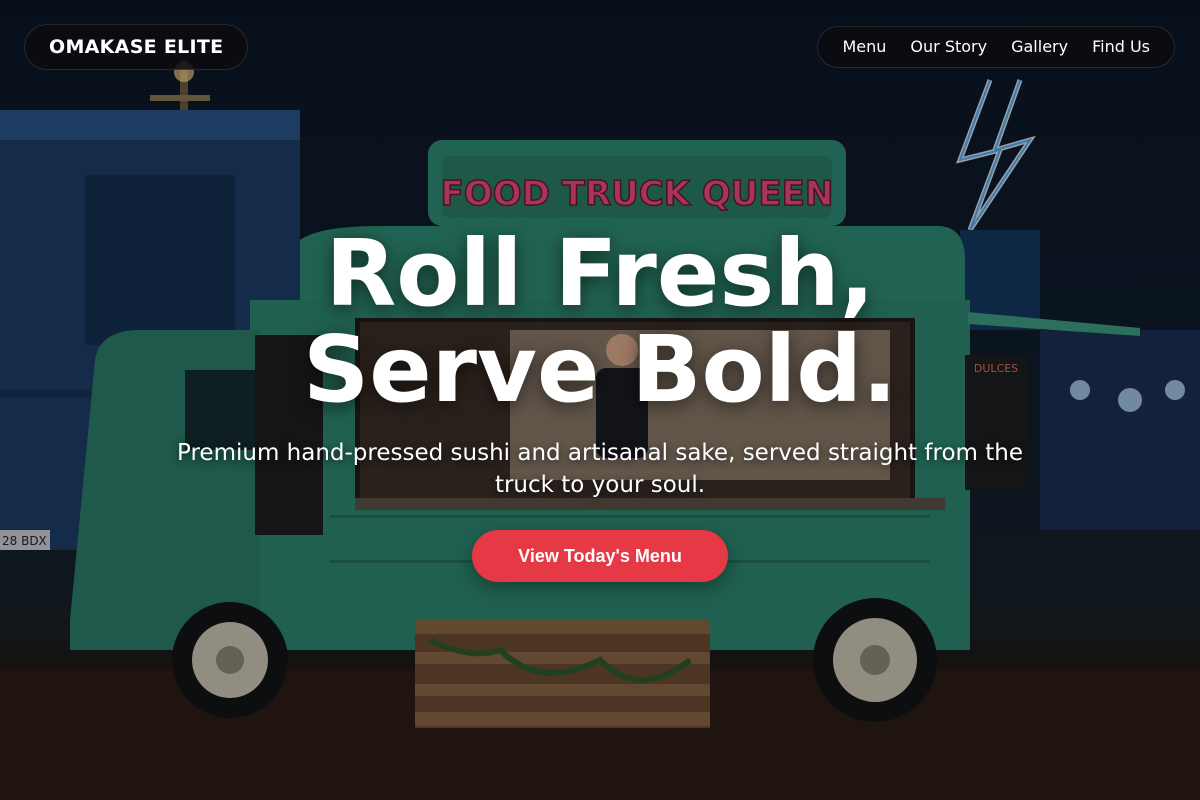 This screenshot has height=800, width=1200. Describe the element at coordinates (600, 369) in the screenshot. I see `headline-line-2: Serve Bold.` at that location.